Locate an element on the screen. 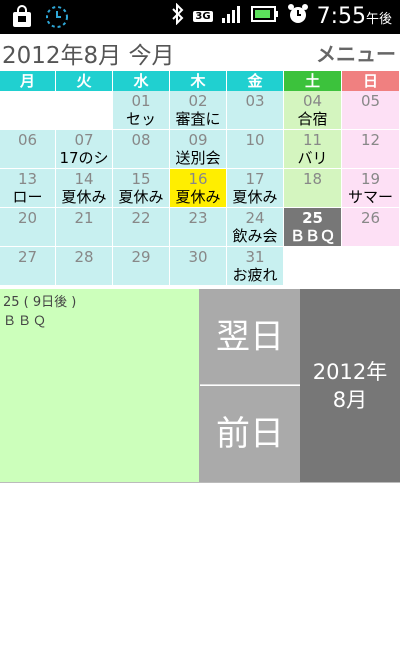 The width and height of the screenshot is (400, 666). month-display-year: 2012年 is located at coordinates (350, 371).